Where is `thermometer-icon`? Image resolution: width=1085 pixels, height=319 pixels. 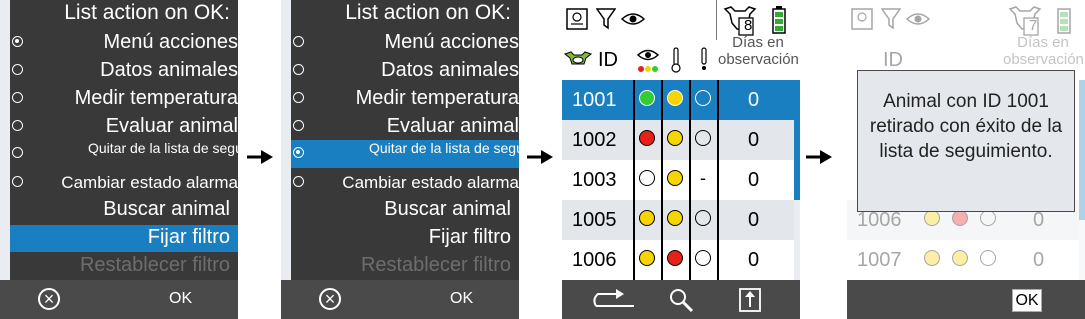
thermometer-icon is located at coordinates (676, 60).